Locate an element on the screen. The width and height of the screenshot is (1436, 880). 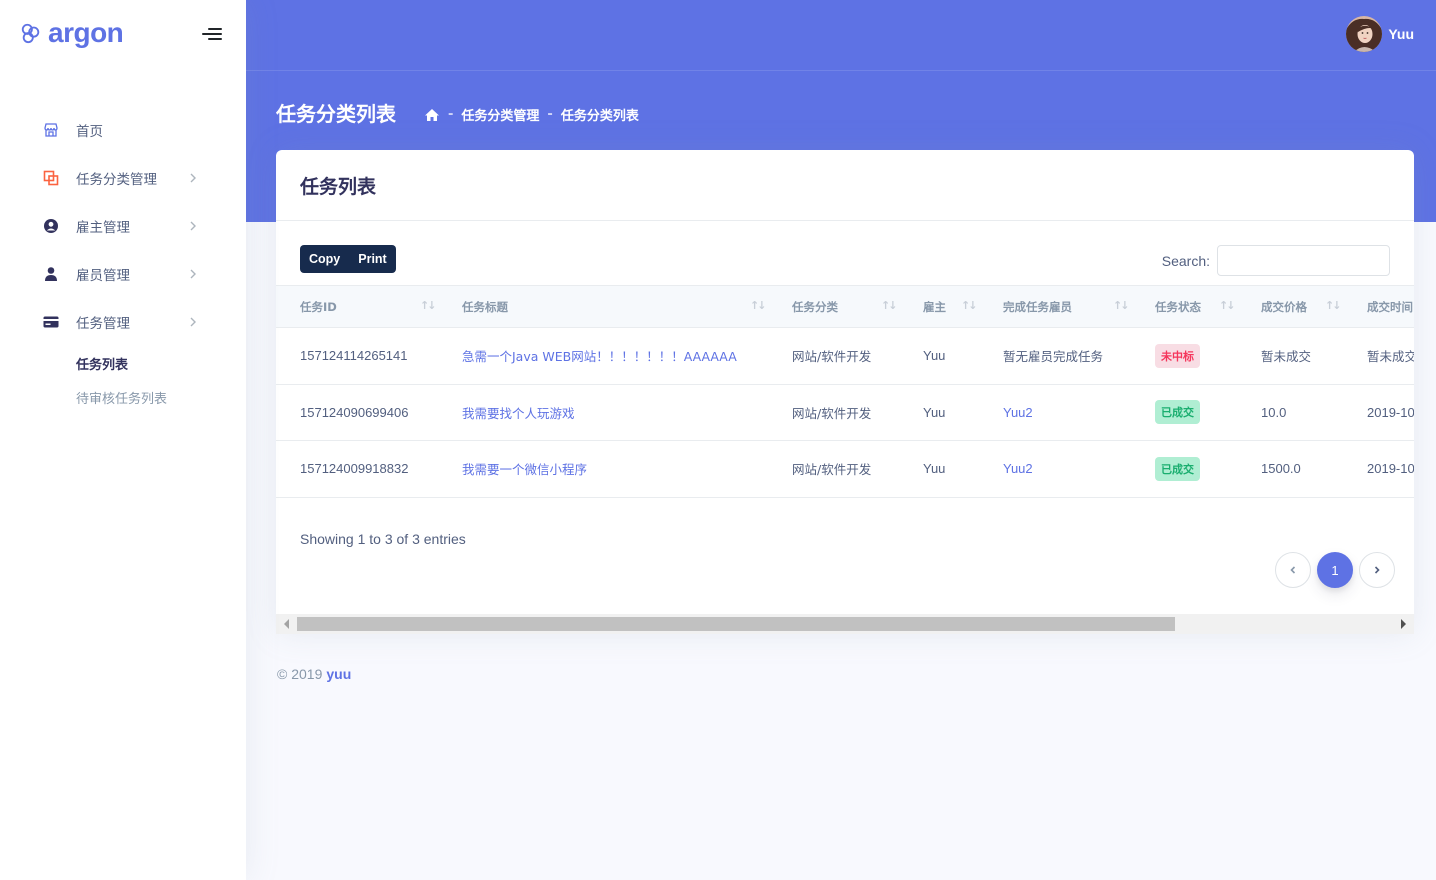
page-title: 任务分类列表 is located at coordinates (336, 114).